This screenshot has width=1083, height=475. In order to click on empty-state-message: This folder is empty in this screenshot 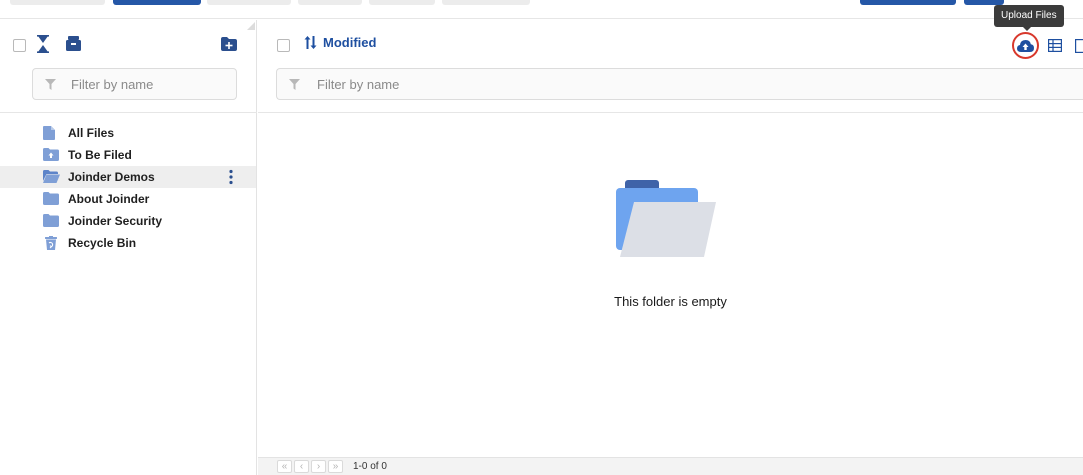, I will do `click(670, 301)`.